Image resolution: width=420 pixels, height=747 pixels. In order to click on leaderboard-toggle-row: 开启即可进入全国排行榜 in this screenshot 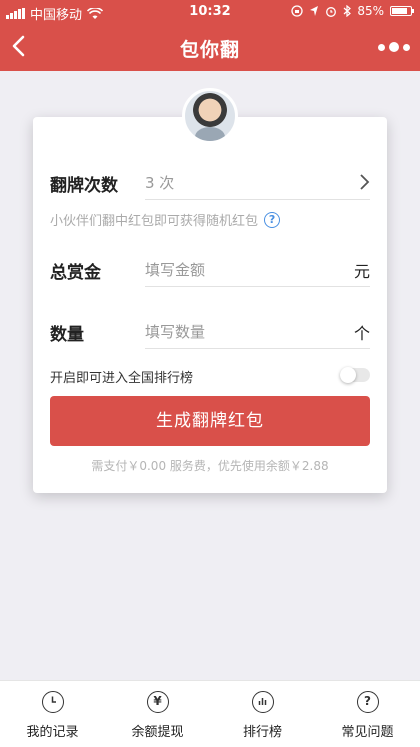, I will do `click(210, 376)`.